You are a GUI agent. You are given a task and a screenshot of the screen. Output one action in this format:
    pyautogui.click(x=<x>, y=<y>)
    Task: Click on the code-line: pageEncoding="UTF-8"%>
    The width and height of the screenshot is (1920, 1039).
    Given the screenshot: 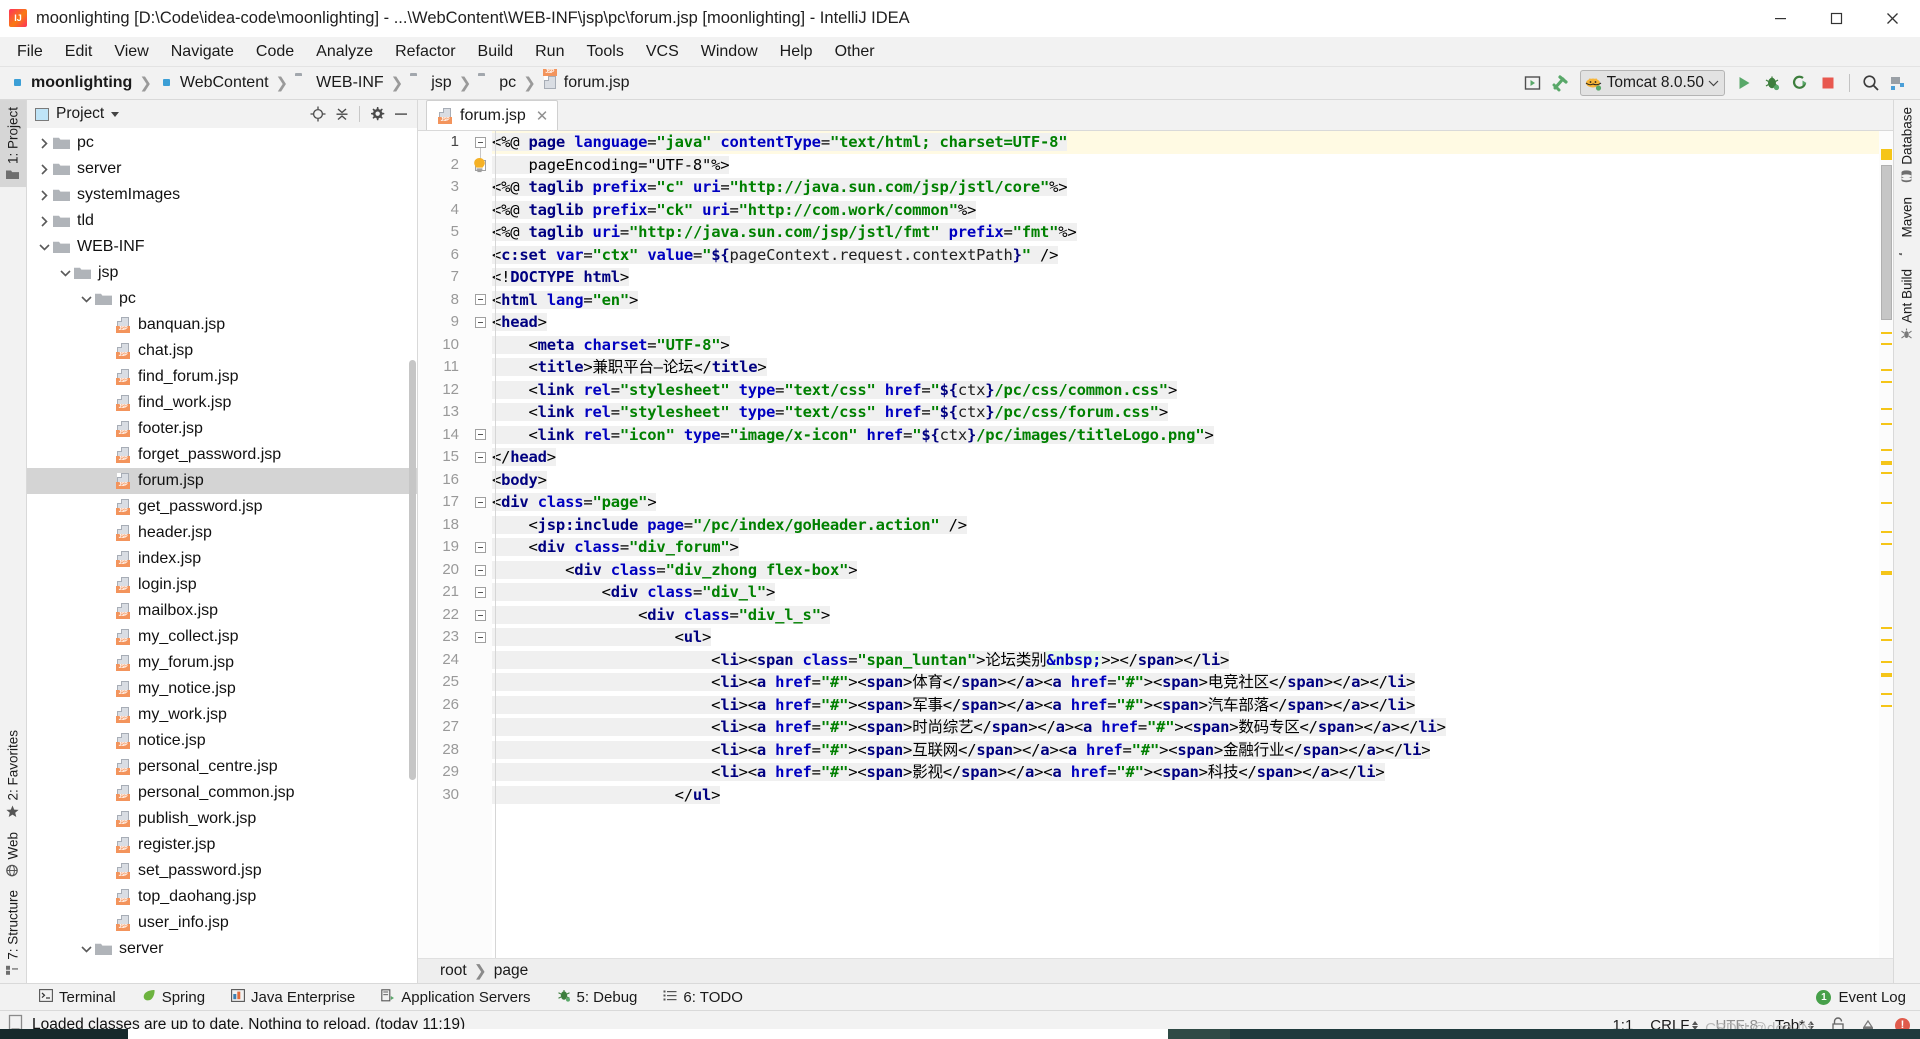 What is the action you would take?
    pyautogui.click(x=1185, y=165)
    